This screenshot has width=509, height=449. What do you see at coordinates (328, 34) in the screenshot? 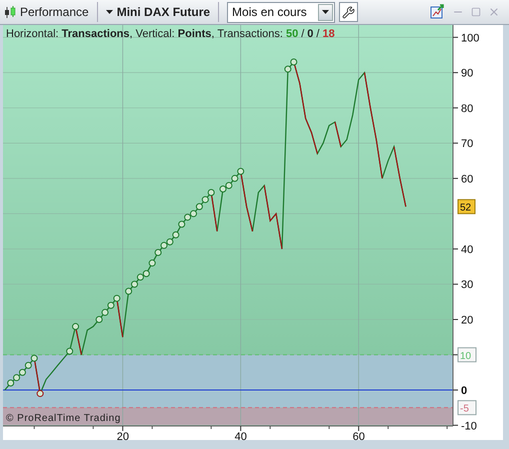
I see `losses-count: 18` at bounding box center [328, 34].